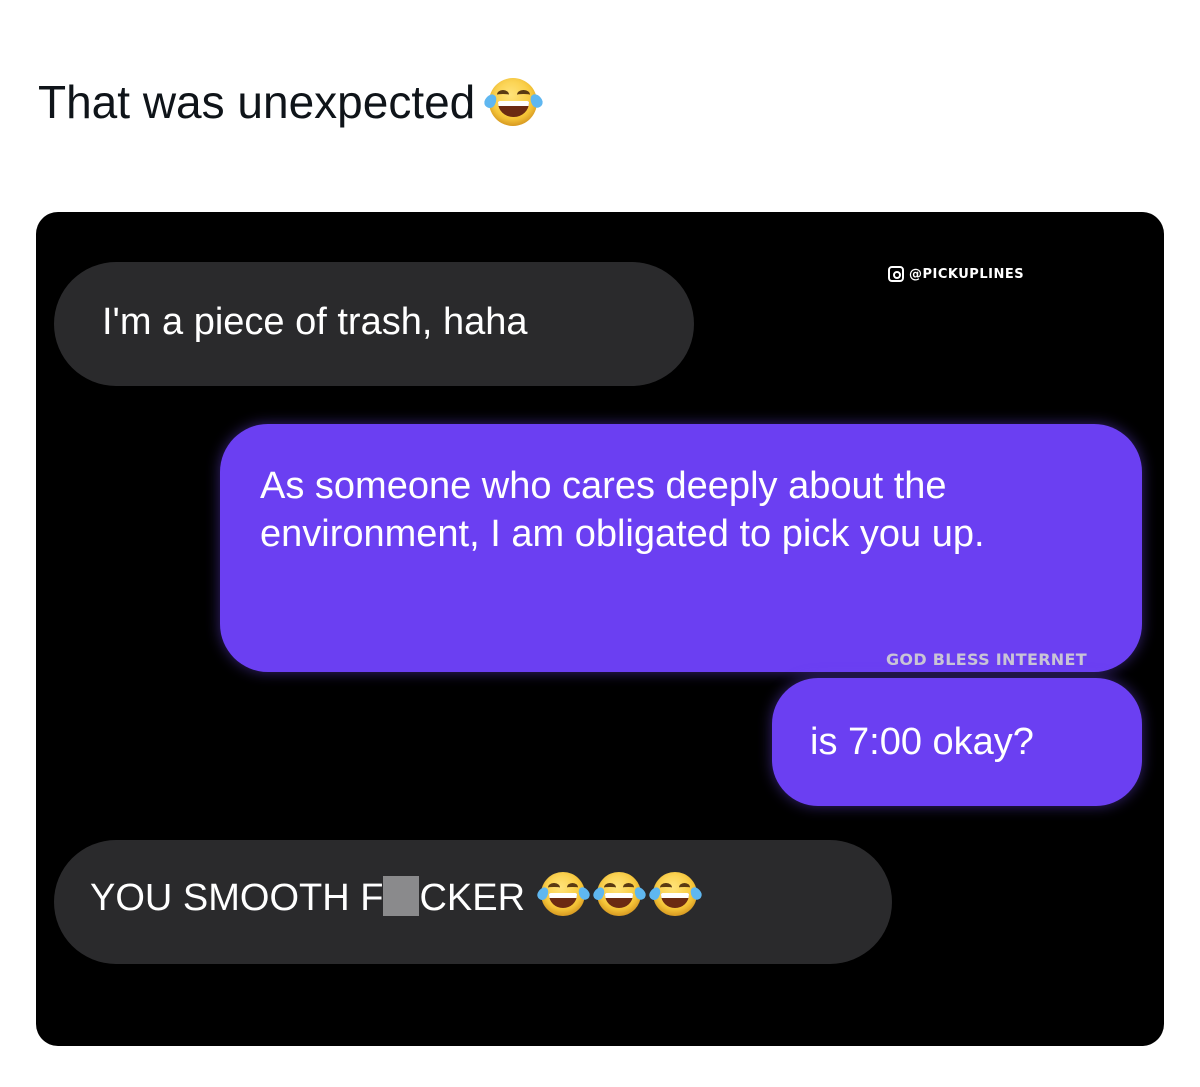 The width and height of the screenshot is (1200, 1087). Describe the element at coordinates (922, 742) in the screenshot. I see `message-text: is 7:00 okay?` at that location.